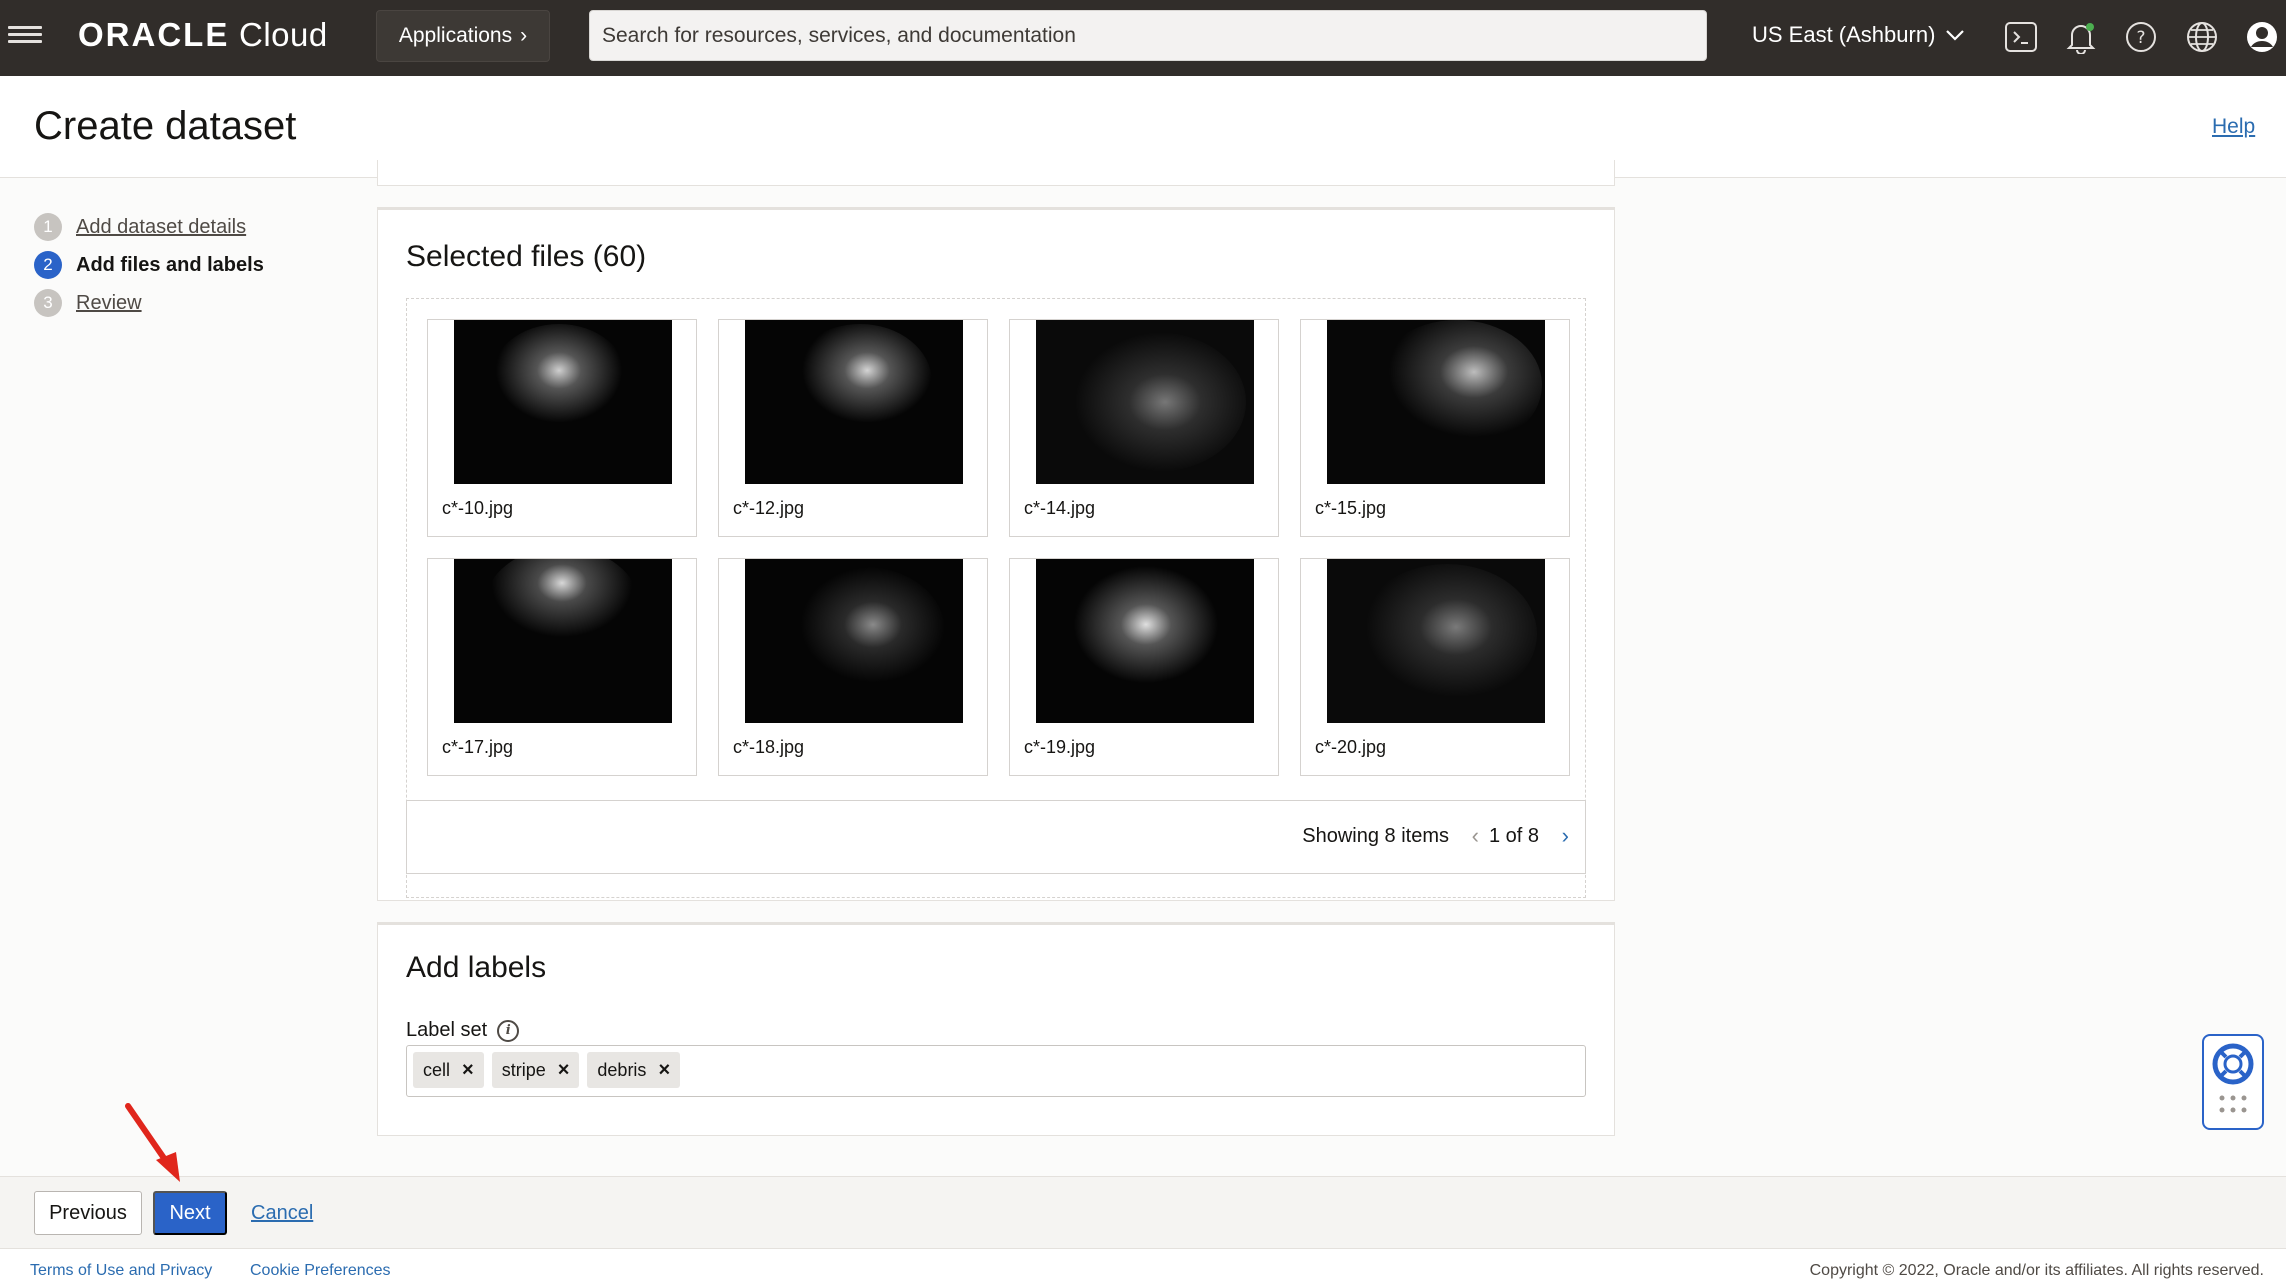 The image size is (2286, 1288). Describe the element at coordinates (437, 1069) in the screenshot. I see `chip-label: cell` at that location.